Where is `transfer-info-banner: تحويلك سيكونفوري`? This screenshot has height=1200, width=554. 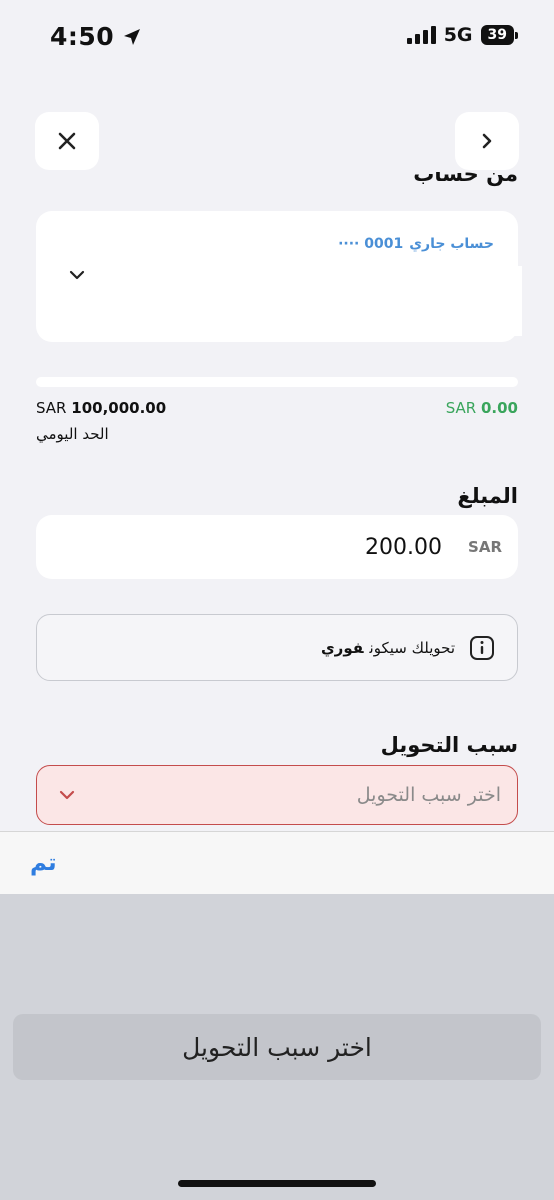 transfer-info-banner: تحويلك سيكونفوري is located at coordinates (277, 647).